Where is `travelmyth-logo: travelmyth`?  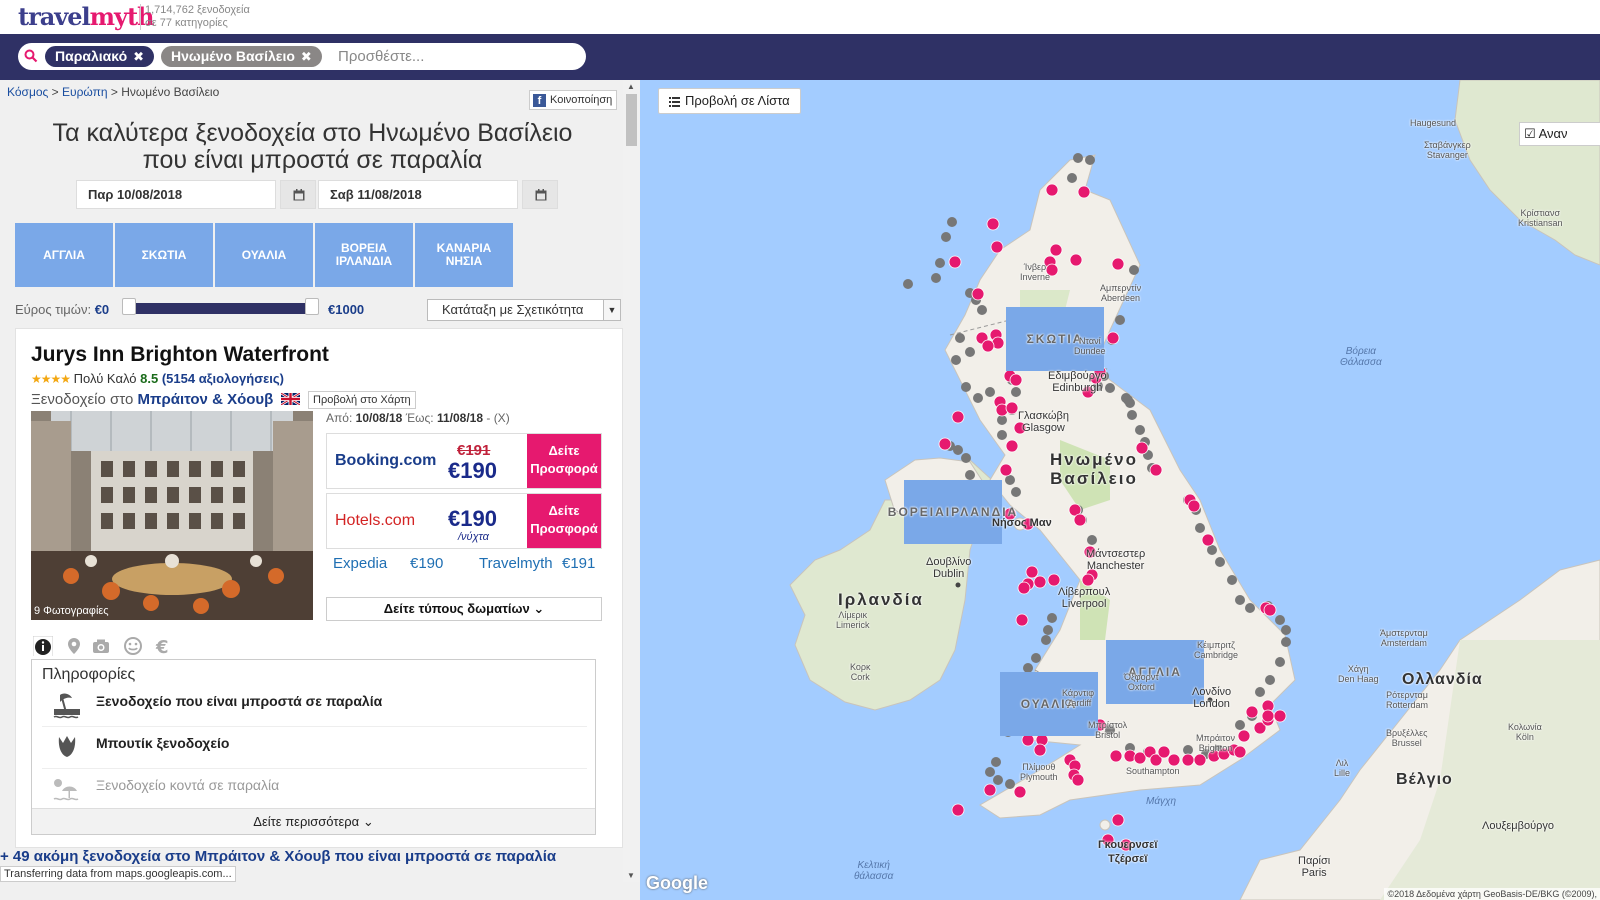
travelmyth-logo: travelmyth is located at coordinates (86, 16).